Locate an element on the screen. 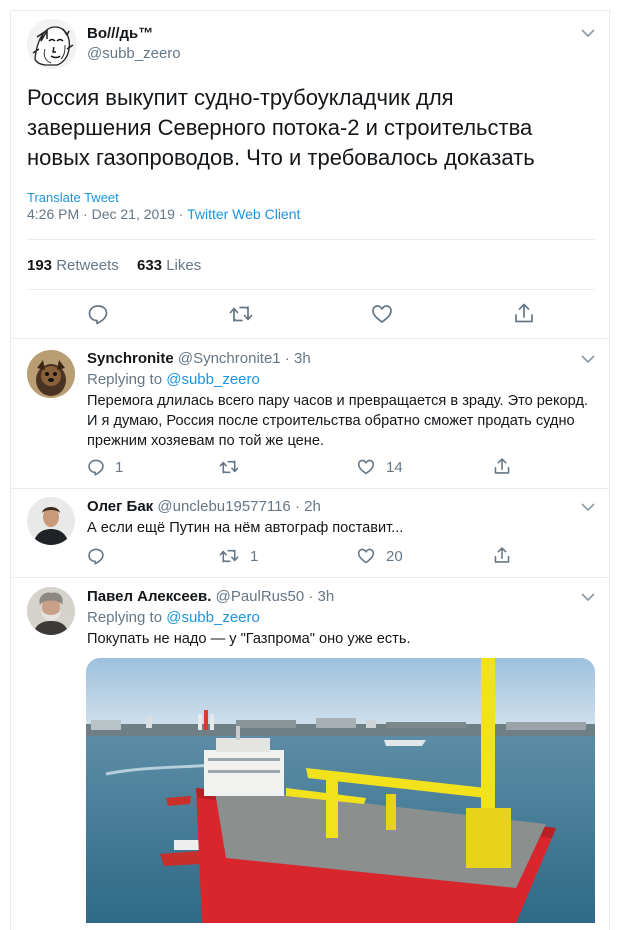 The width and height of the screenshot is (629, 930). retweets-stat: 193 Retweets is located at coordinates (73, 265).